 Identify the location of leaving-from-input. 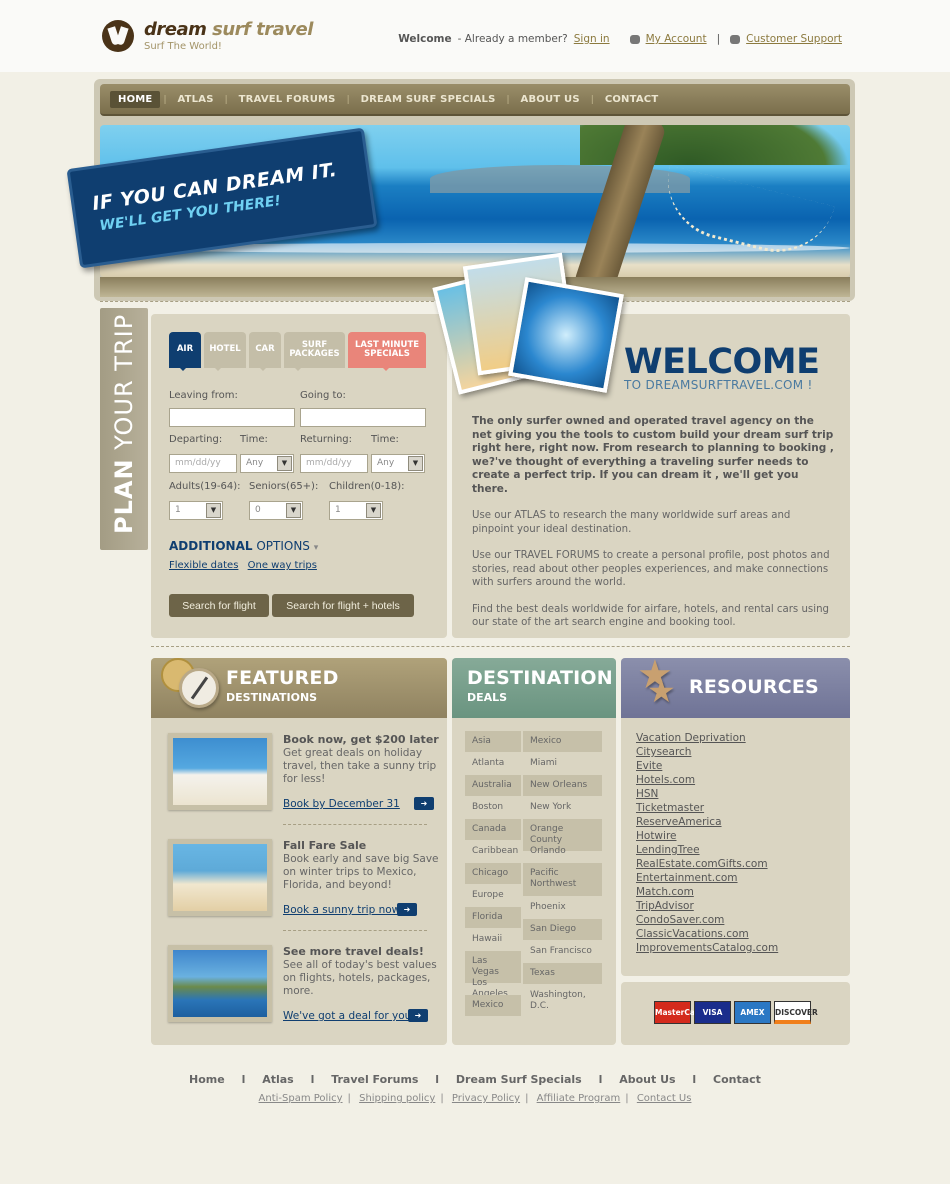
(232, 417).